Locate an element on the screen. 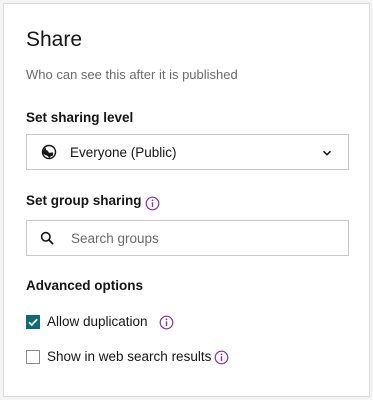 The image size is (373, 400). globe-icon is located at coordinates (49, 152).